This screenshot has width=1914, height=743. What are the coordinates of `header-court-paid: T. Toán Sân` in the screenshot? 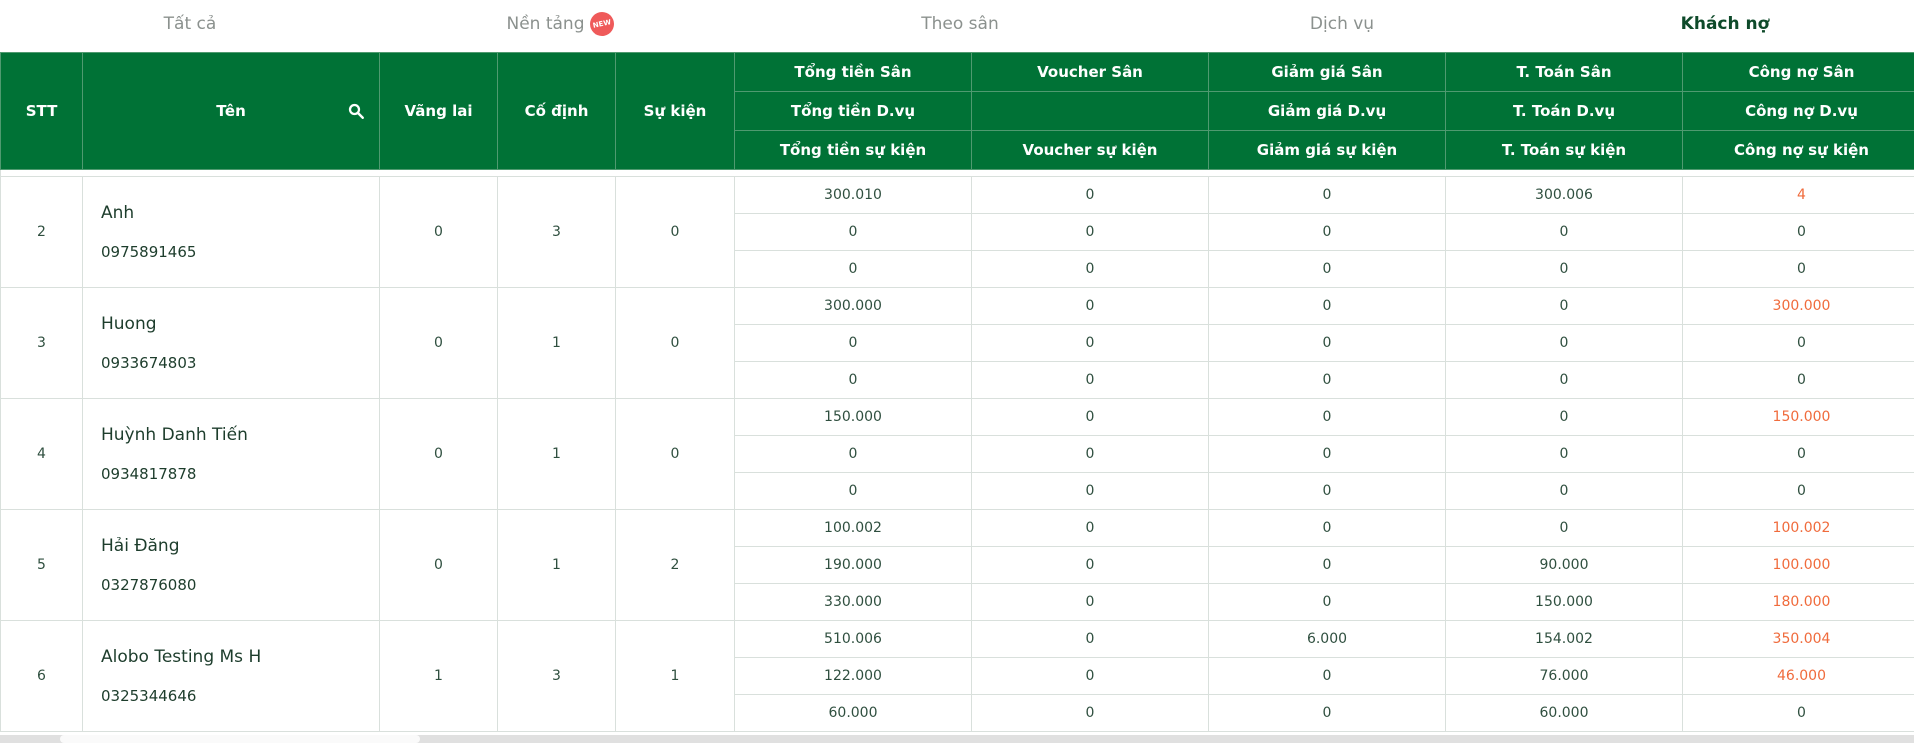 It's located at (1564, 72).